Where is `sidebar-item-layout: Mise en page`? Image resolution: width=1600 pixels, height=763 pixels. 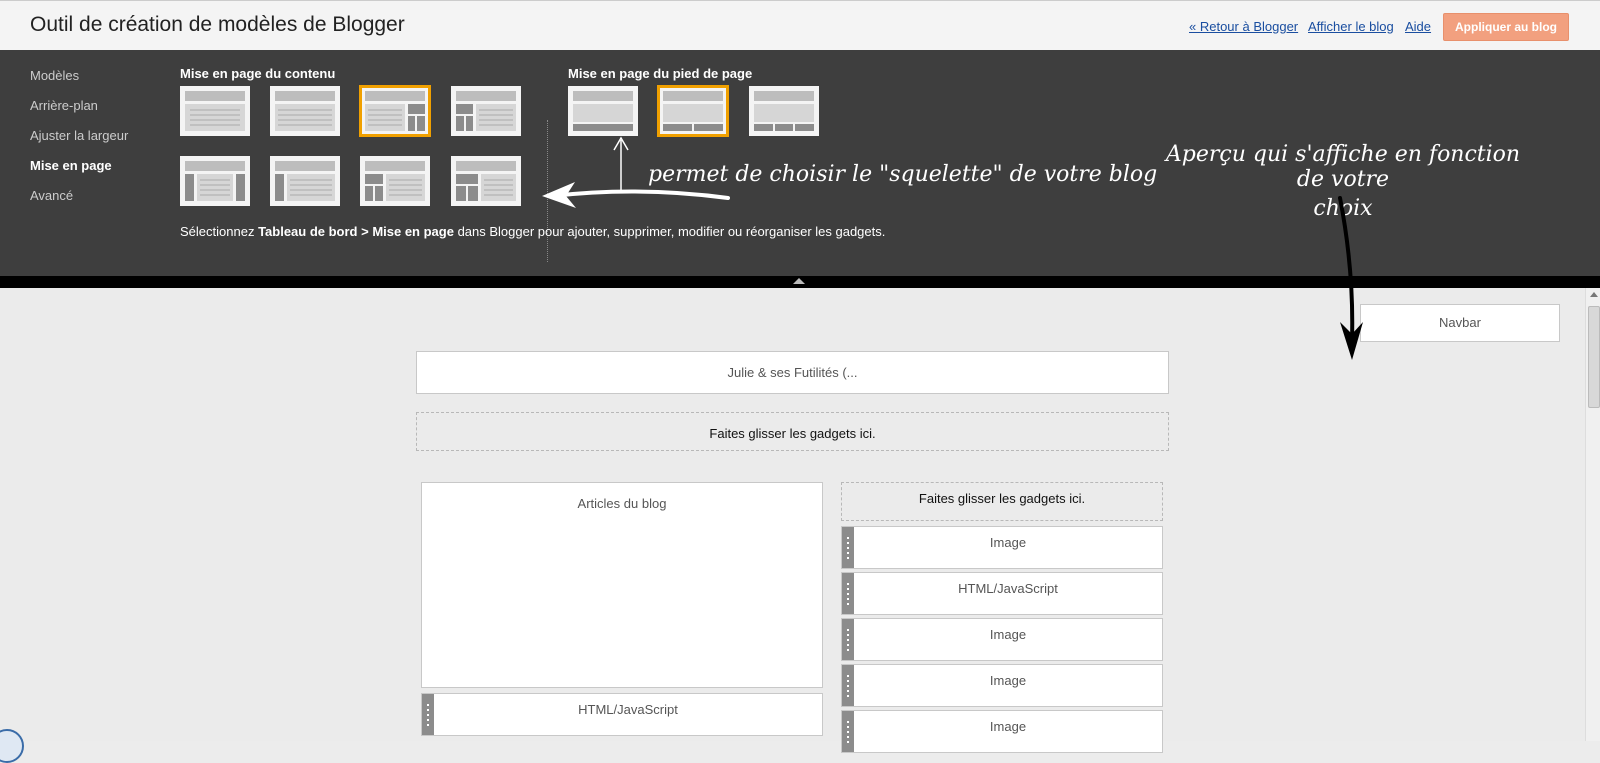
sidebar-item-layout: Mise en page is located at coordinates (71, 165).